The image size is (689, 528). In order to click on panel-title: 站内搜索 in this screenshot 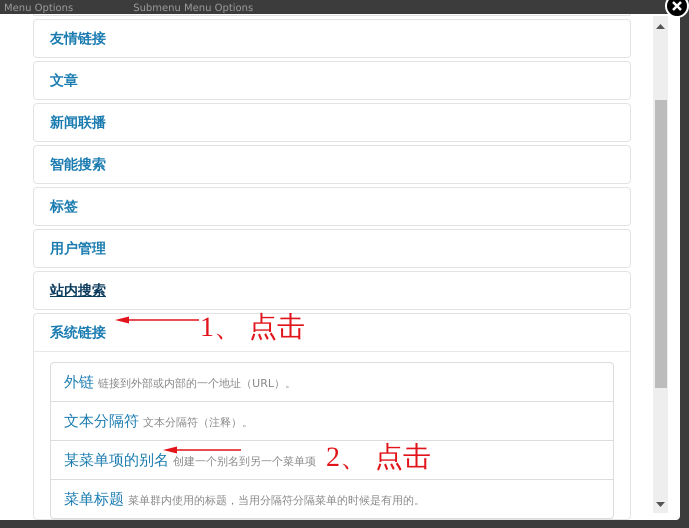, I will do `click(78, 291)`.